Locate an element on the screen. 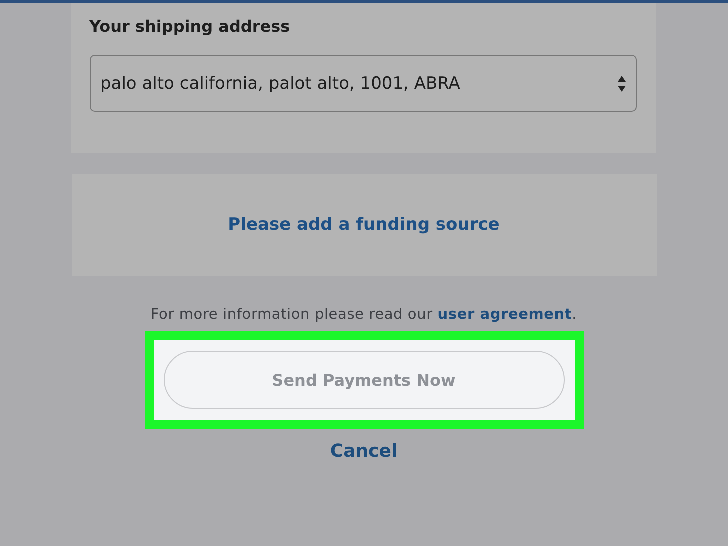  info-text: For more information please read our user agreement. is located at coordinates (364, 315).